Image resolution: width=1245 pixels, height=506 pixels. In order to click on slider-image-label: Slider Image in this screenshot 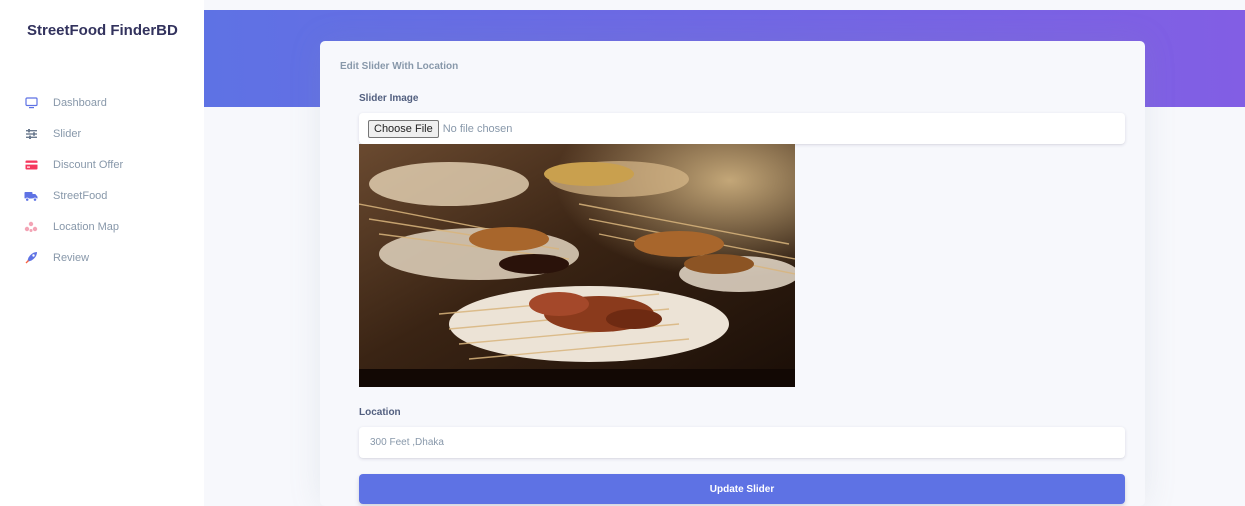, I will do `click(389, 98)`.